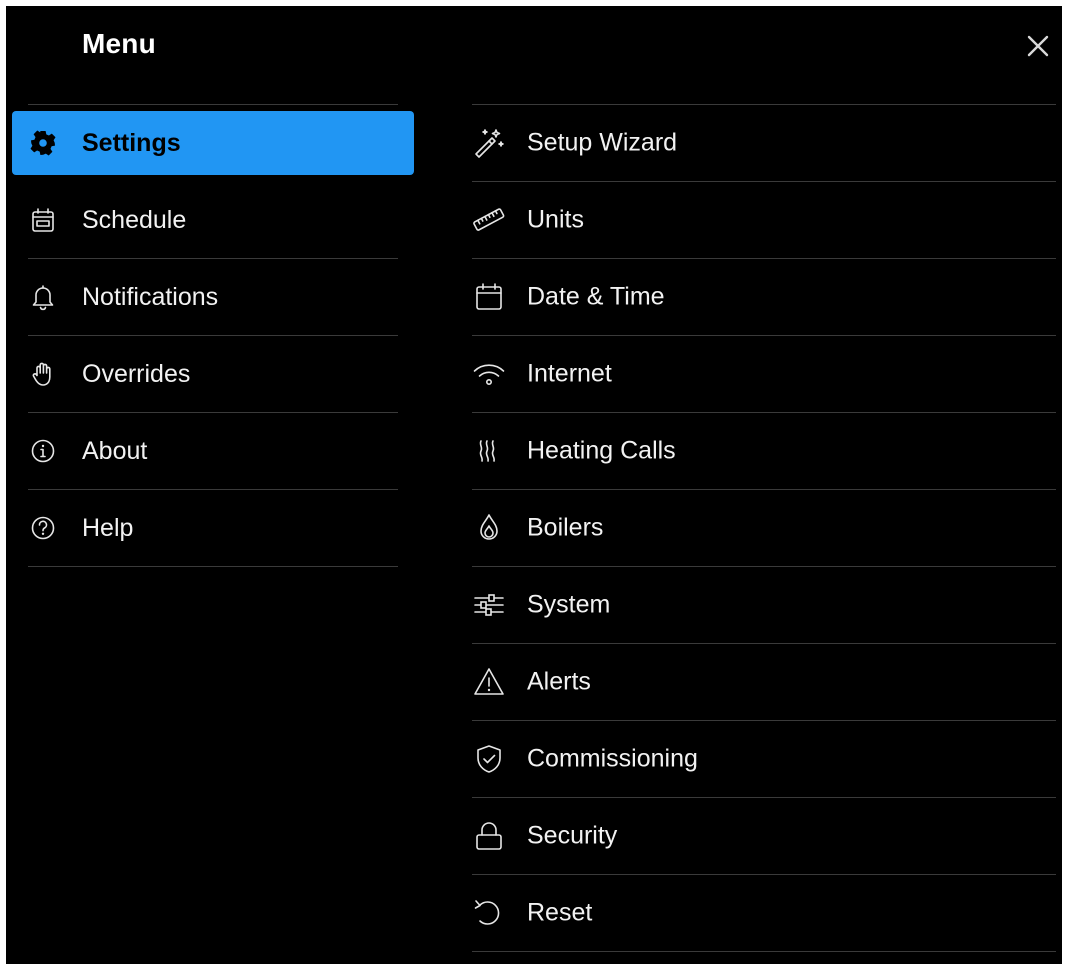 The height and width of the screenshot is (964, 1068). I want to click on sliders-icon, so click(489, 605).